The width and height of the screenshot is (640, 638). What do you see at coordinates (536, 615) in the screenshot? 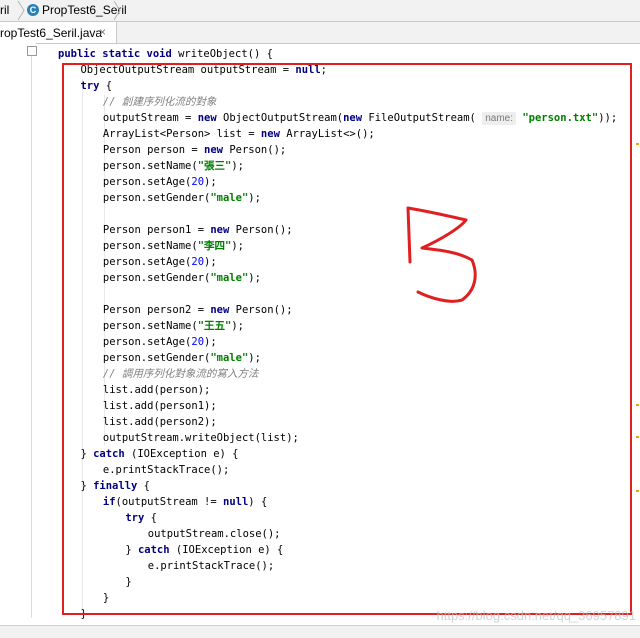
I see `watermark: https://blog.csdn.net/qq_36957891` at bounding box center [536, 615].